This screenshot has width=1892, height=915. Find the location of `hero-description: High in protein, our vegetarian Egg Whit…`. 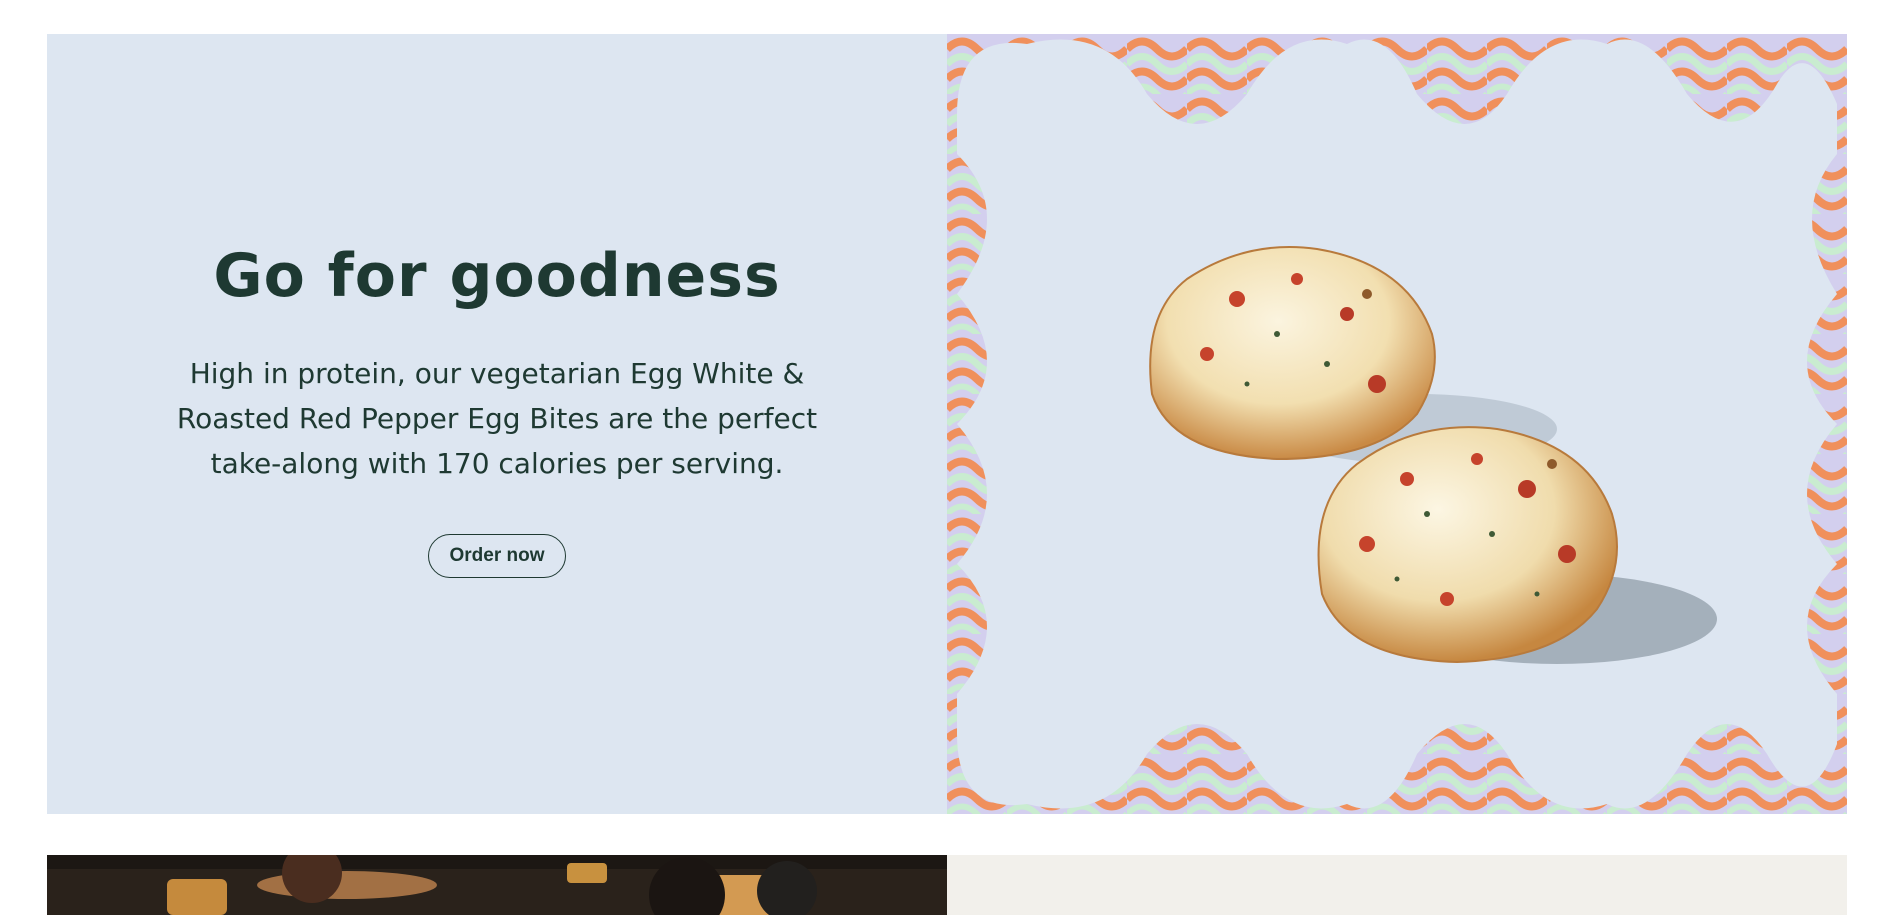

hero-description: High in protein, our vegetarian Egg Whit… is located at coordinates (497, 418).